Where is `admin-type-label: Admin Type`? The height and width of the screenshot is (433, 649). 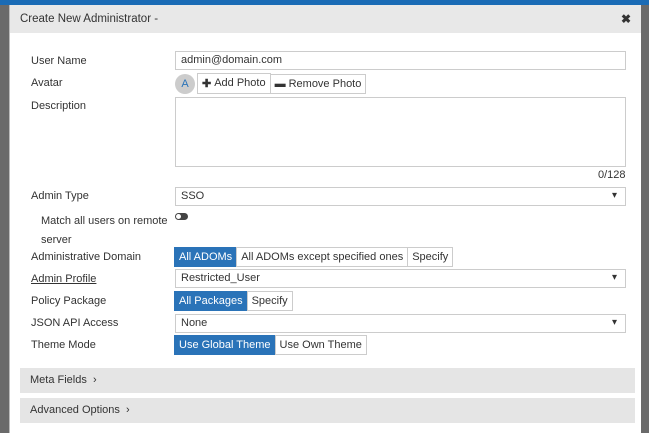
admin-type-label: Admin Type is located at coordinates (60, 196).